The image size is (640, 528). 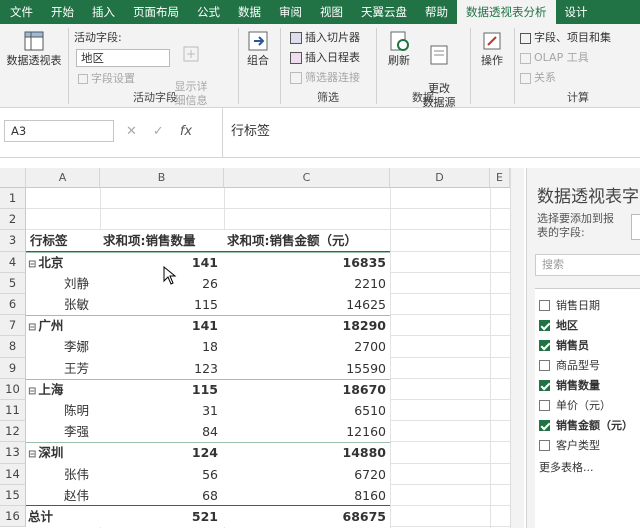 I want to click on tab-5: 数据, so click(x=249, y=12).